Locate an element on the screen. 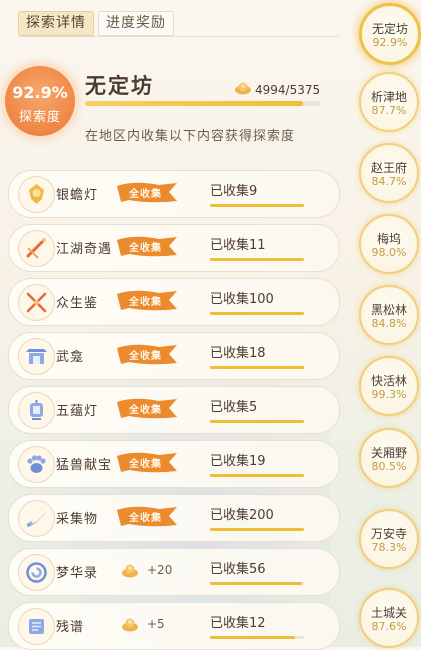 This screenshot has width=421, height=650. exploration-percent: 92.9% is located at coordinates (40, 92).